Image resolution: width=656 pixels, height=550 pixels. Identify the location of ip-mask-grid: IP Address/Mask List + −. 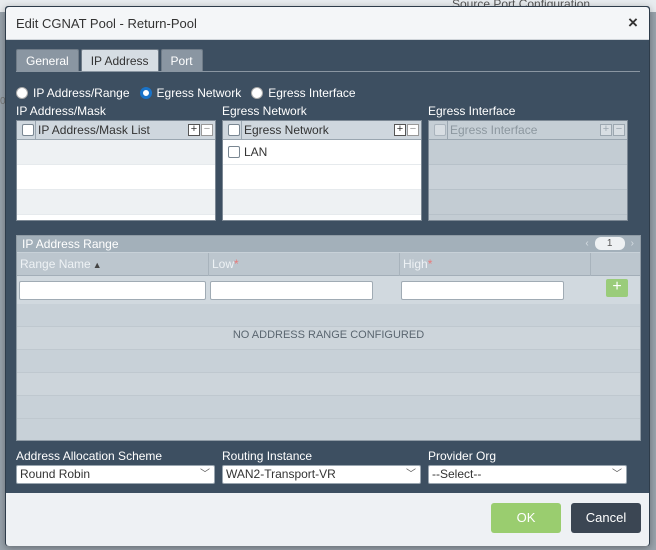
(116, 170).